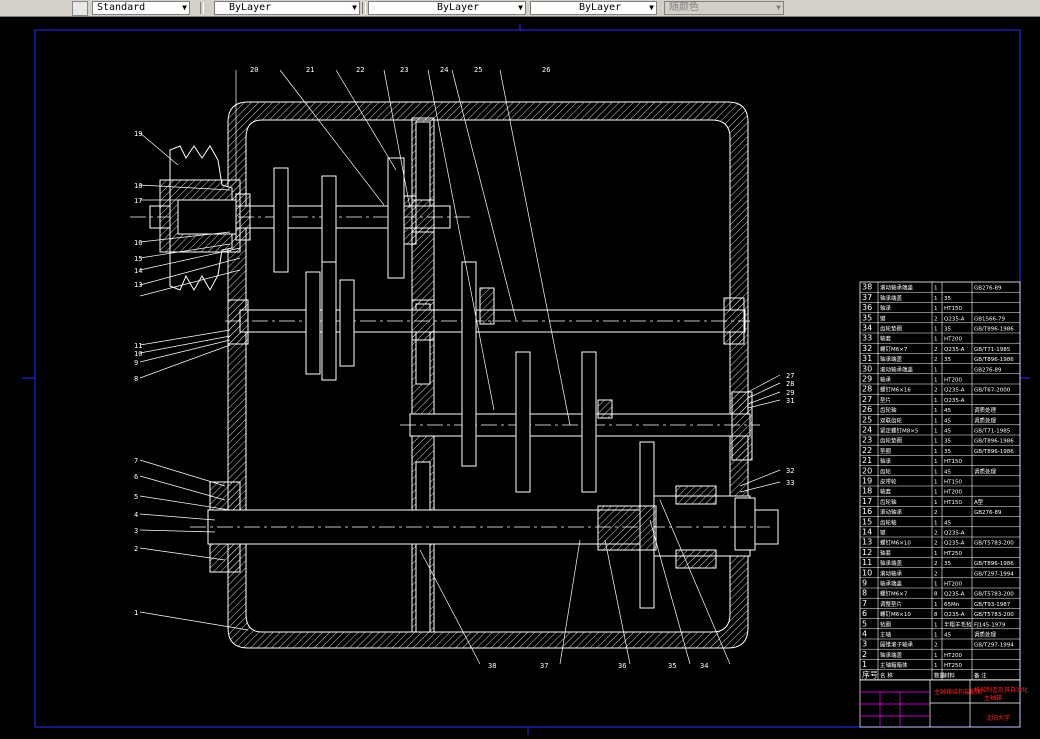 The height and width of the screenshot is (739, 1040). I want to click on bom-cell: 28, so click(867, 389).